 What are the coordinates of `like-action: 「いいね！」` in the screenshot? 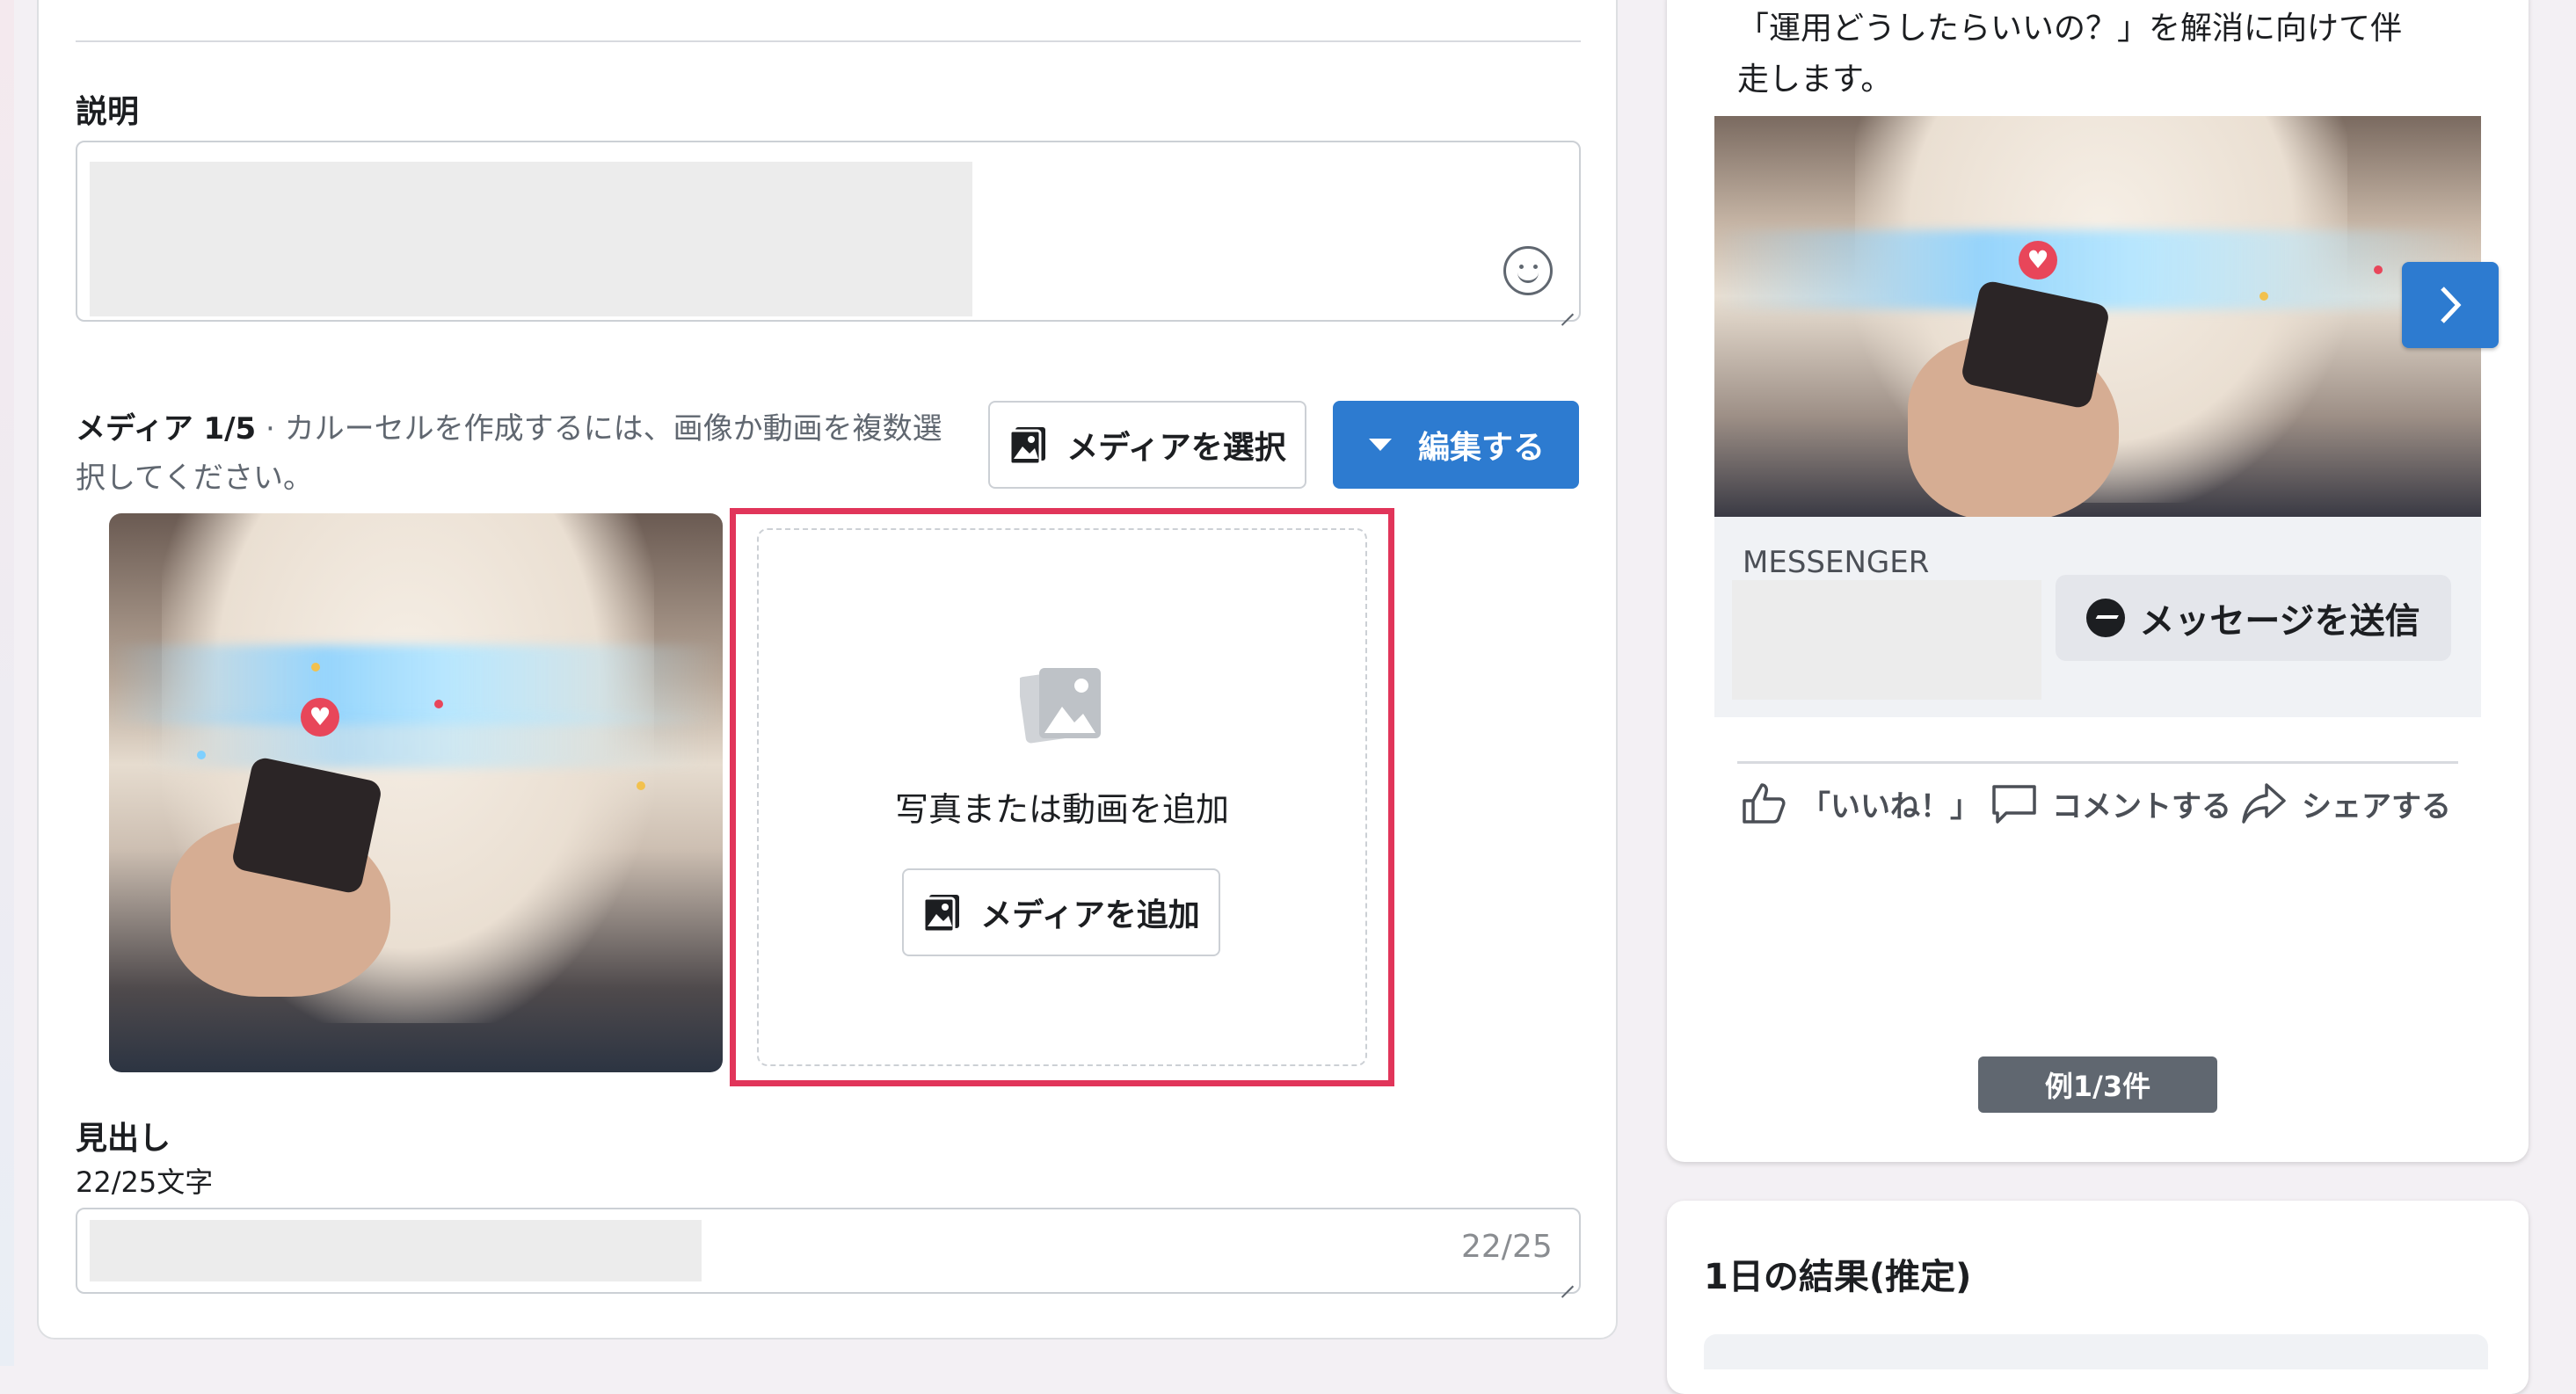 It's located at (1860, 803).